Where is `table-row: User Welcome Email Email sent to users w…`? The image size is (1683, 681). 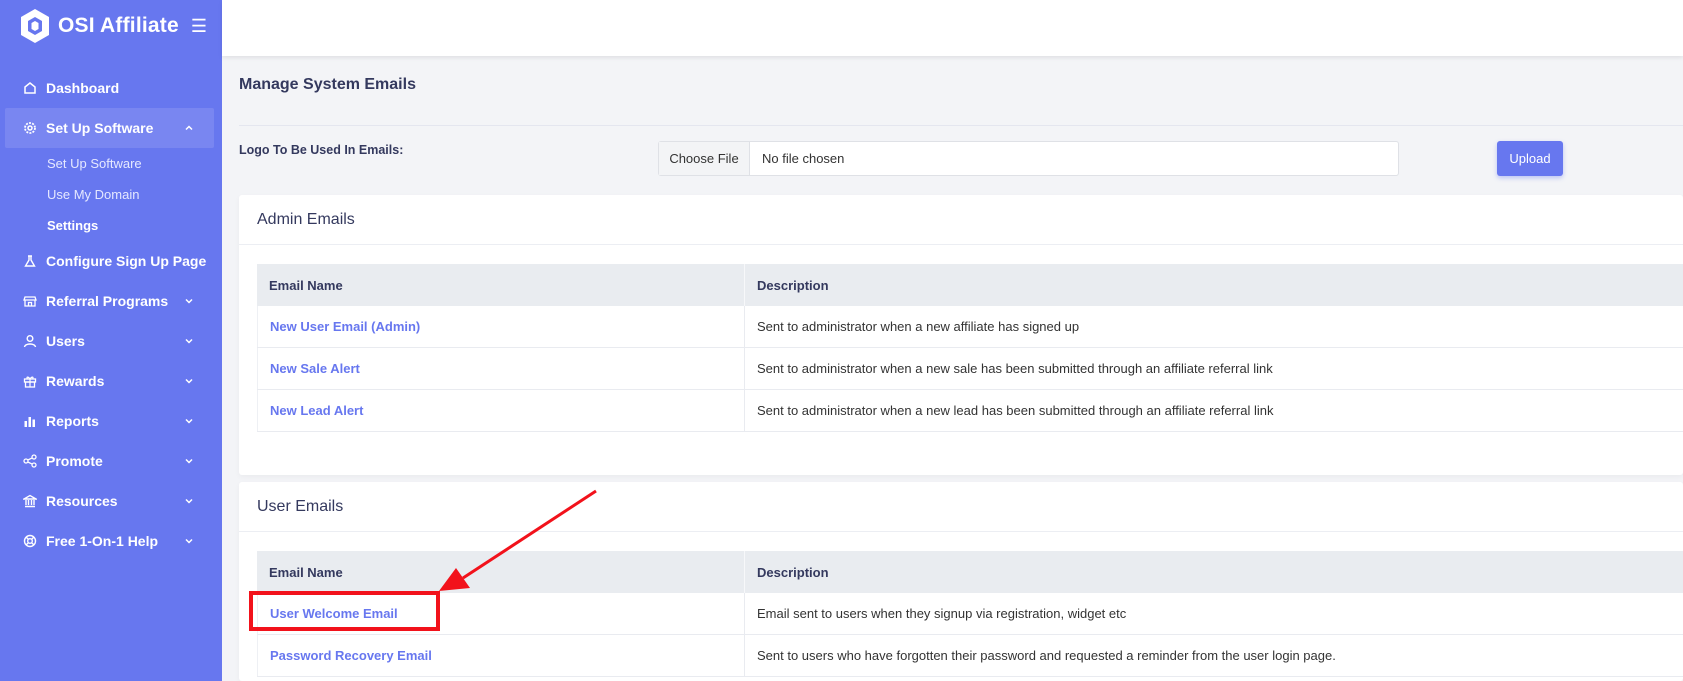
table-row: User Welcome Email Email sent to users w… is located at coordinates (970, 614).